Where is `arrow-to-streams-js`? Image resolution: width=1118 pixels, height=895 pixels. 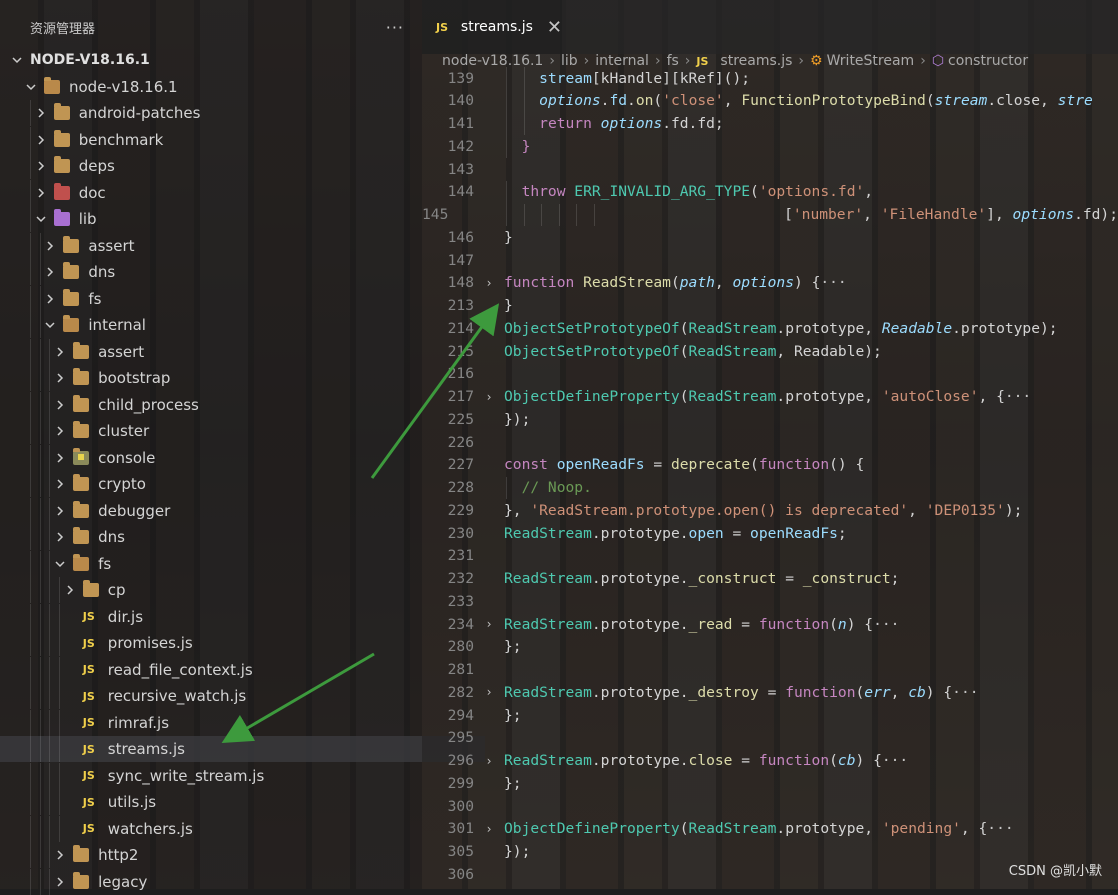 arrow-to-streams-js is located at coordinates (298, 698).